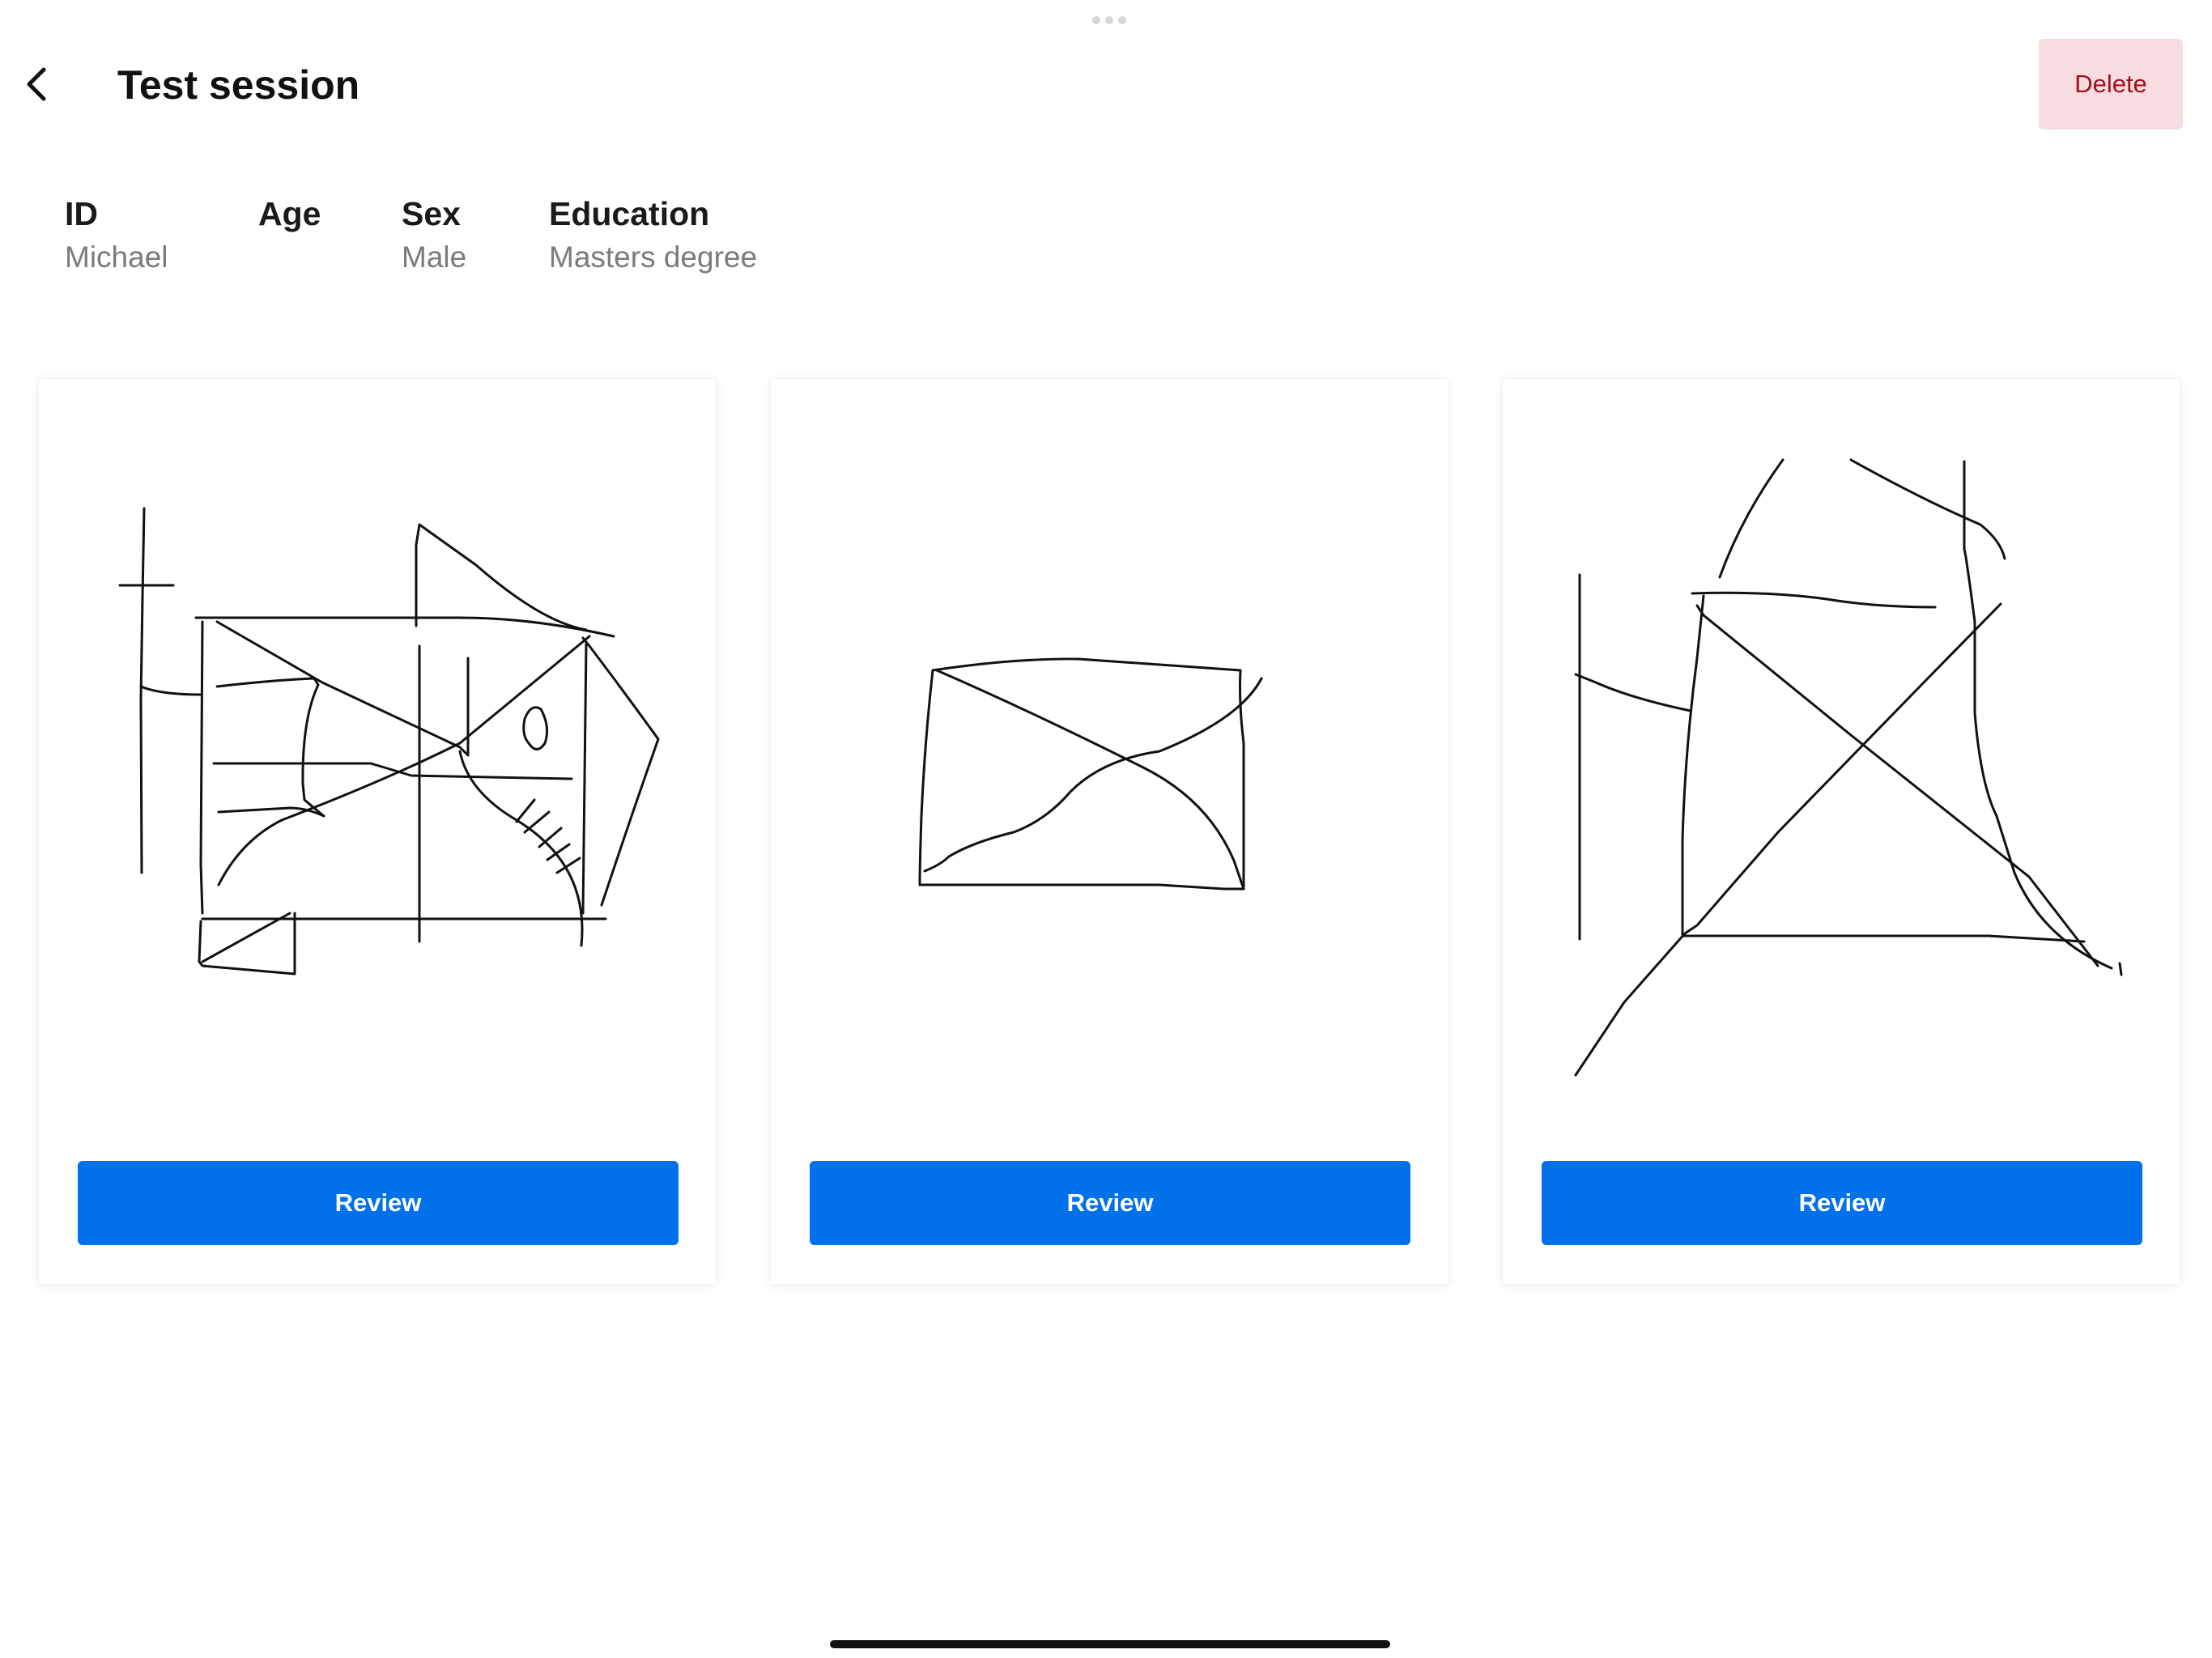  Describe the element at coordinates (238, 85) in the screenshot. I see `page-title: Test session` at that location.